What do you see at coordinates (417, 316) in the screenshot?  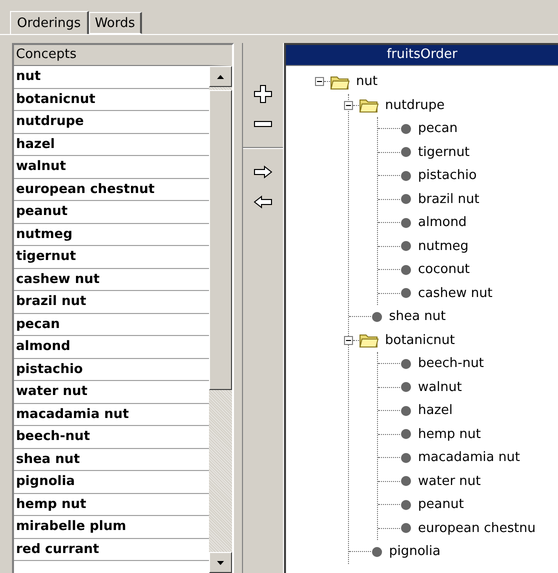 I see `tree-node: shea nut` at bounding box center [417, 316].